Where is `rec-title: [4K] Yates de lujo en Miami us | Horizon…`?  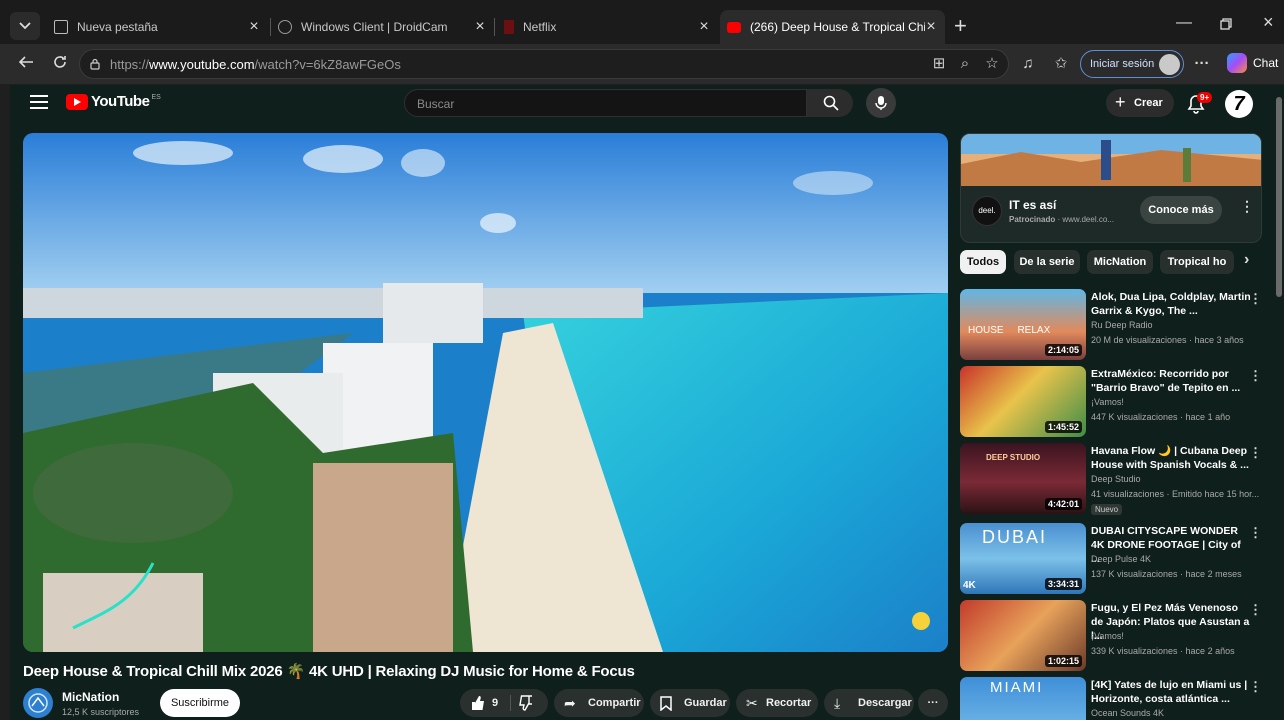
rec-title: [4K] Yates de lujo en Miami us | Horizon… is located at coordinates (1169, 692).